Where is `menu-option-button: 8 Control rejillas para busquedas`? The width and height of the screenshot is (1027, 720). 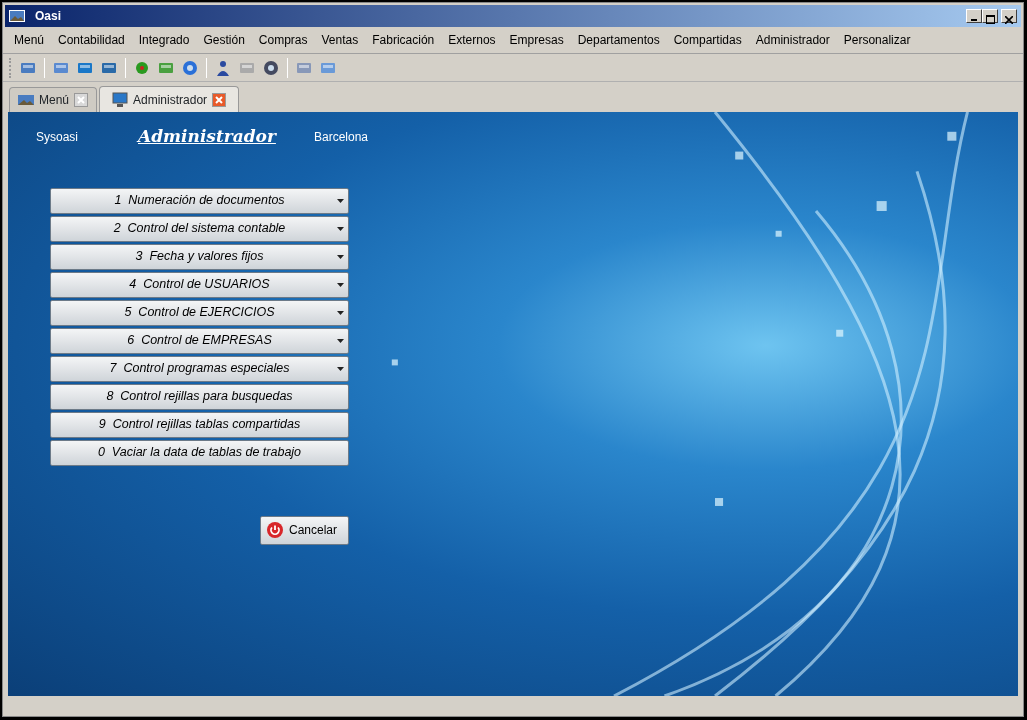 menu-option-button: 8 Control rejillas para busquedas is located at coordinates (199, 396).